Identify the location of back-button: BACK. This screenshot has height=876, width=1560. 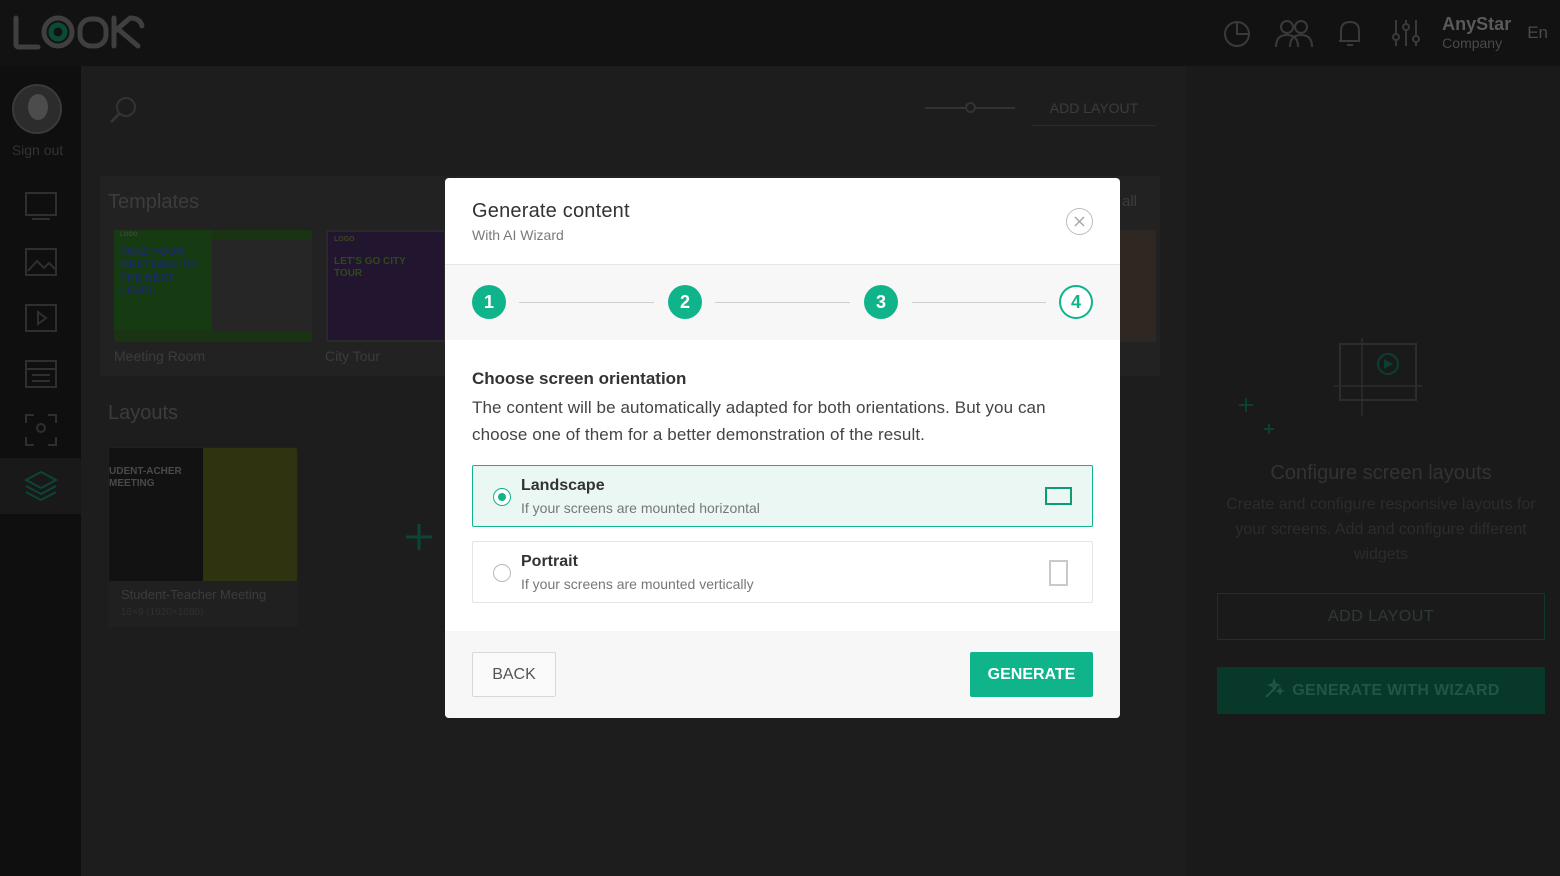
(514, 674).